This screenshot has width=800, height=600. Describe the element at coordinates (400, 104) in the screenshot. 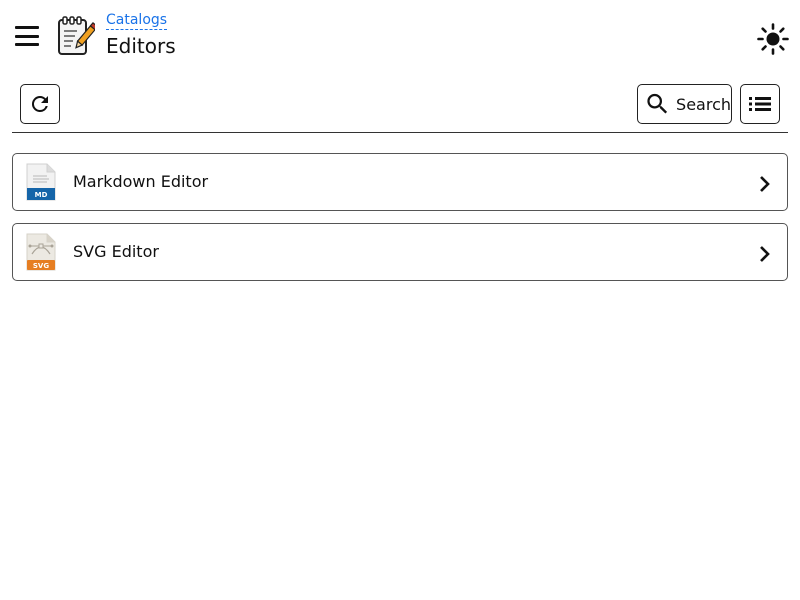

I see `toolbar: Search` at that location.